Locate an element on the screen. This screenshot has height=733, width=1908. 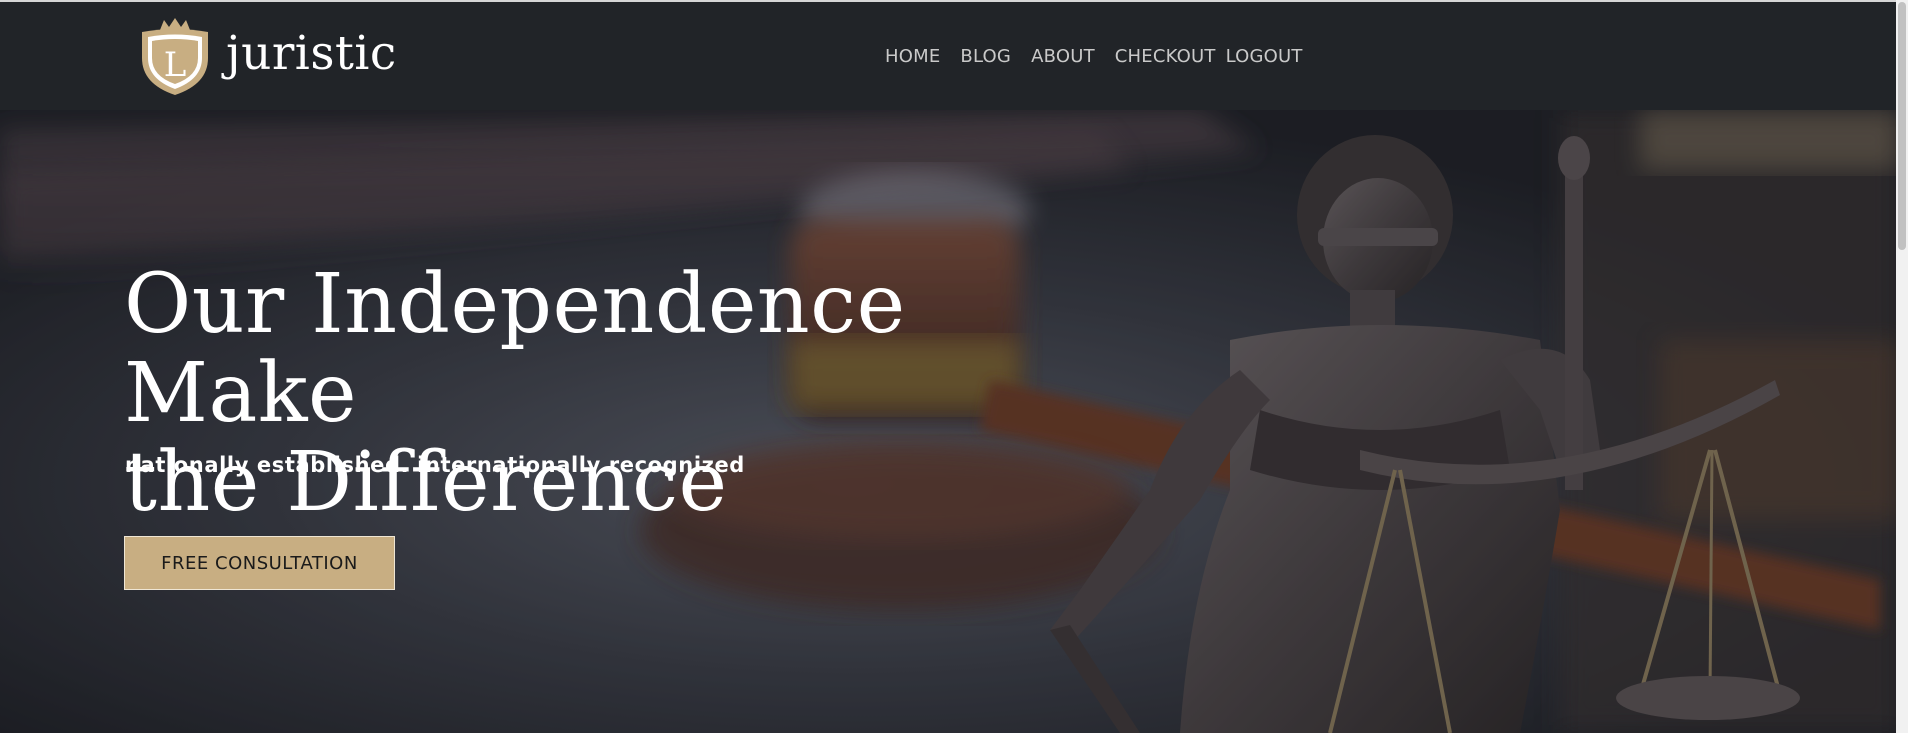
brand-name: juristic is located at coordinates (311, 53).